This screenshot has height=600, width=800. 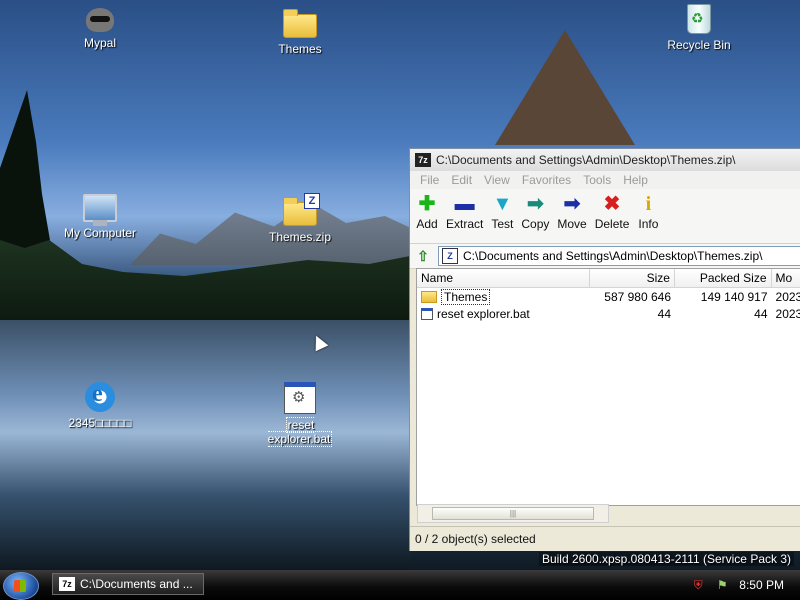 I want to click on zip-archive-icon: Z, so click(x=450, y=256).